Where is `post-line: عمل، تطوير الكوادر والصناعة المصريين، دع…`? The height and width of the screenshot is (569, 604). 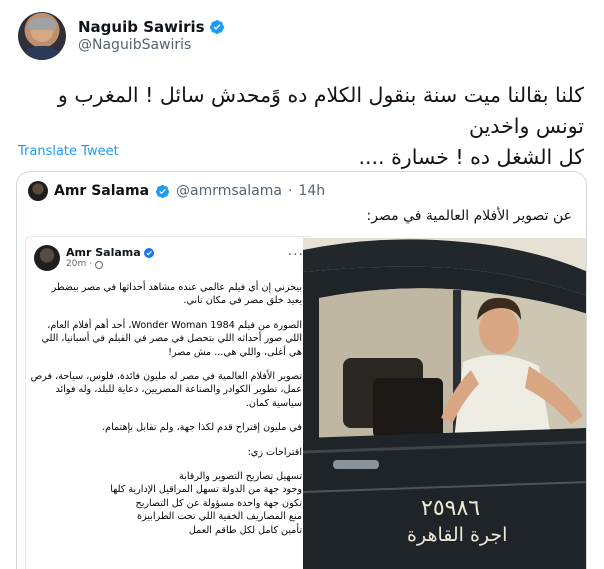 post-line: عمل، تطوير الكوادر والصناعة المصريين، دع… is located at coordinates (179, 390).